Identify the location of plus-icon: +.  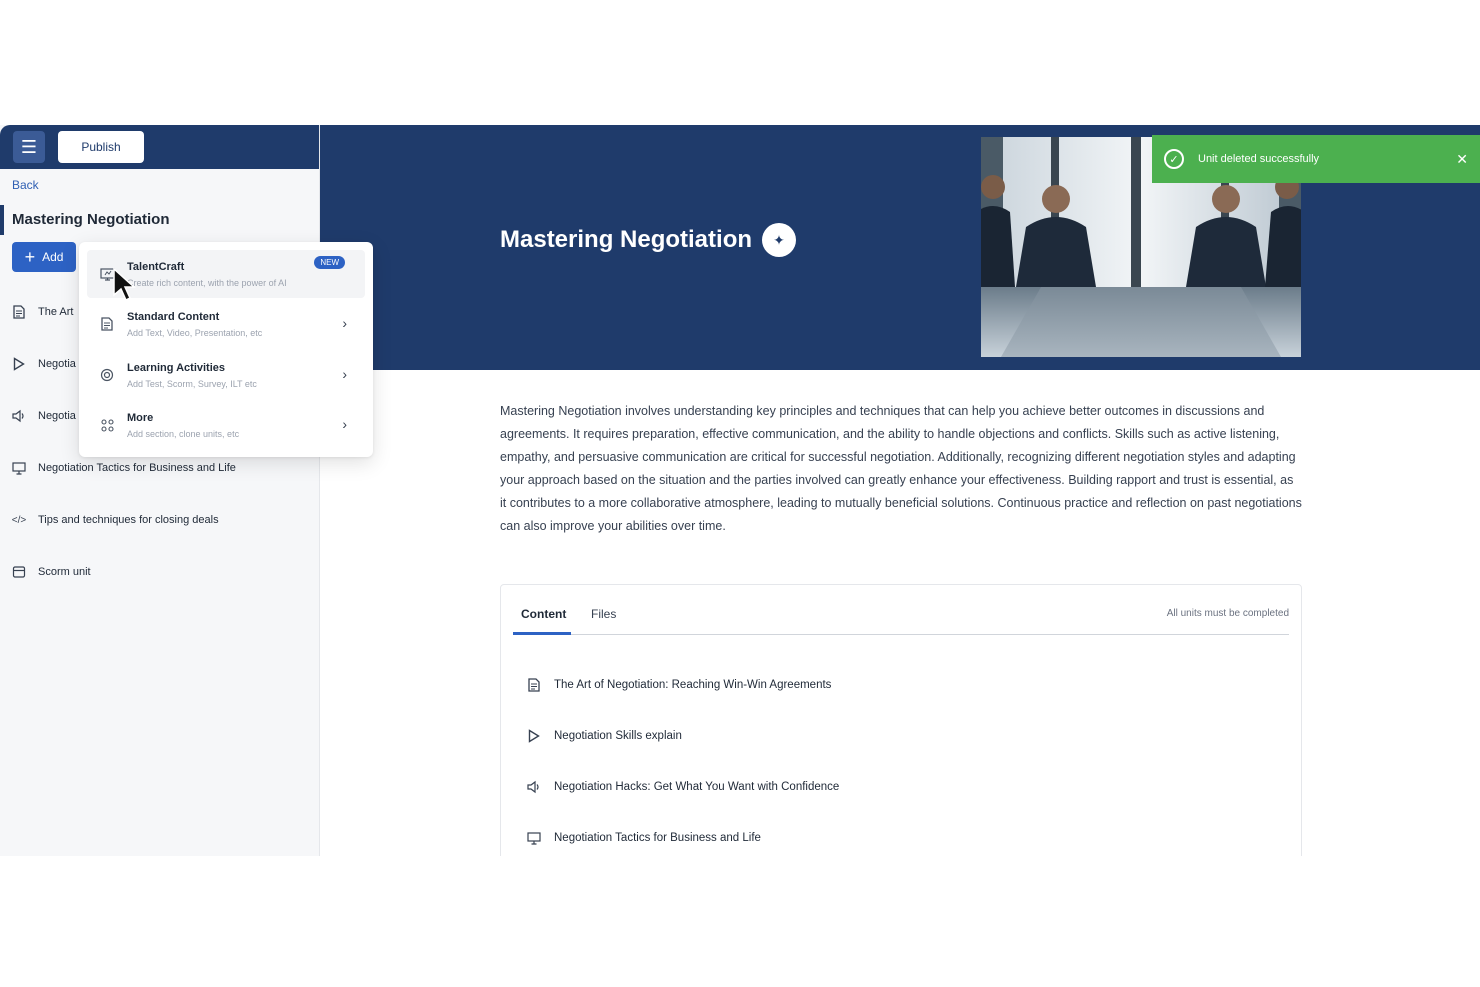
(30, 257).